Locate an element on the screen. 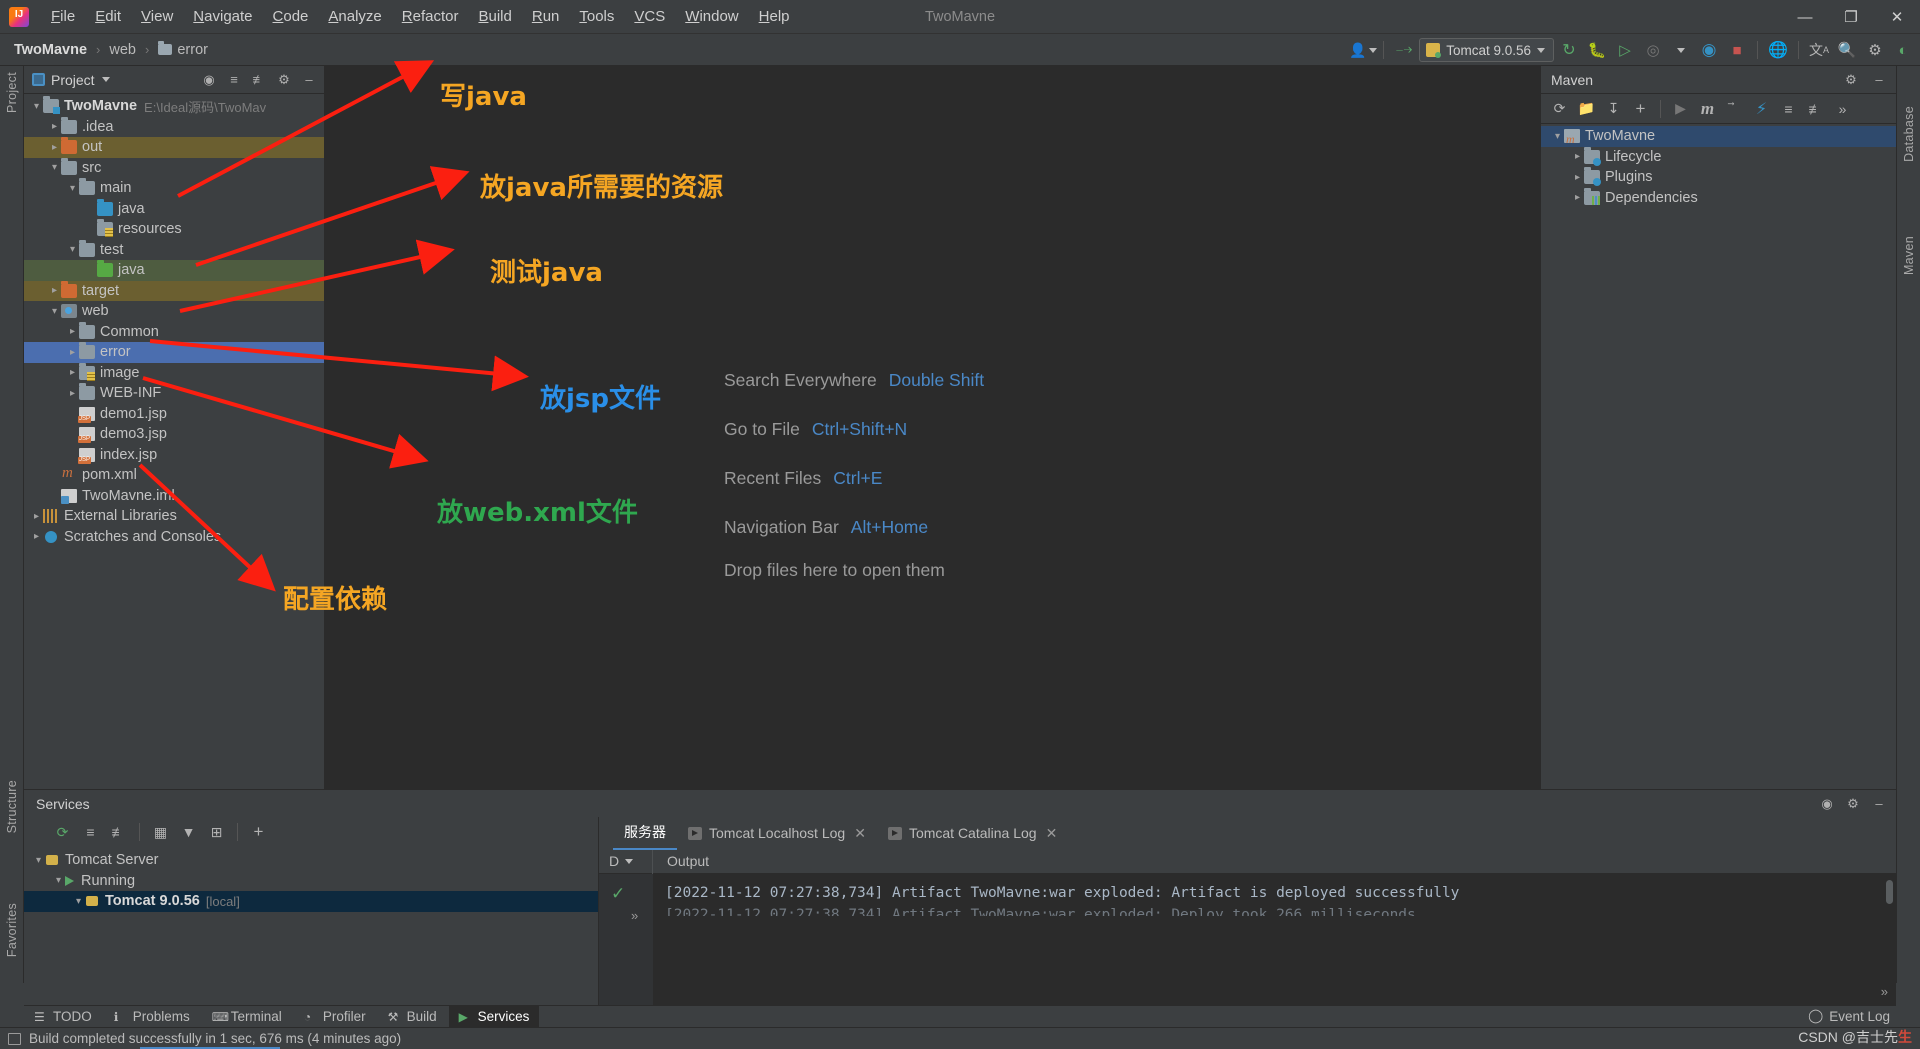 This screenshot has height=1049, width=1920. menu-vcs: VCS is located at coordinates (649, 16).